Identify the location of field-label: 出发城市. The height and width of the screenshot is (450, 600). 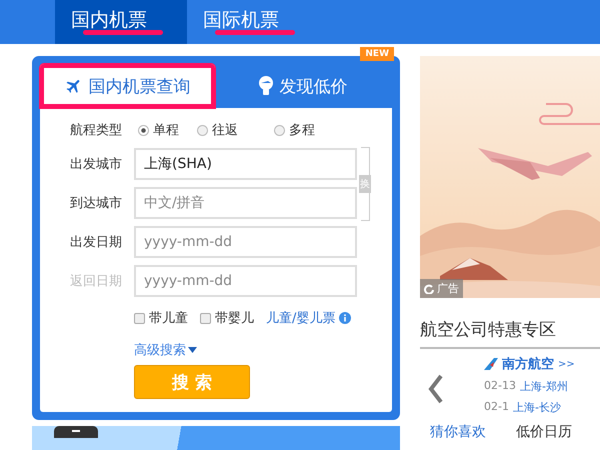
(96, 164).